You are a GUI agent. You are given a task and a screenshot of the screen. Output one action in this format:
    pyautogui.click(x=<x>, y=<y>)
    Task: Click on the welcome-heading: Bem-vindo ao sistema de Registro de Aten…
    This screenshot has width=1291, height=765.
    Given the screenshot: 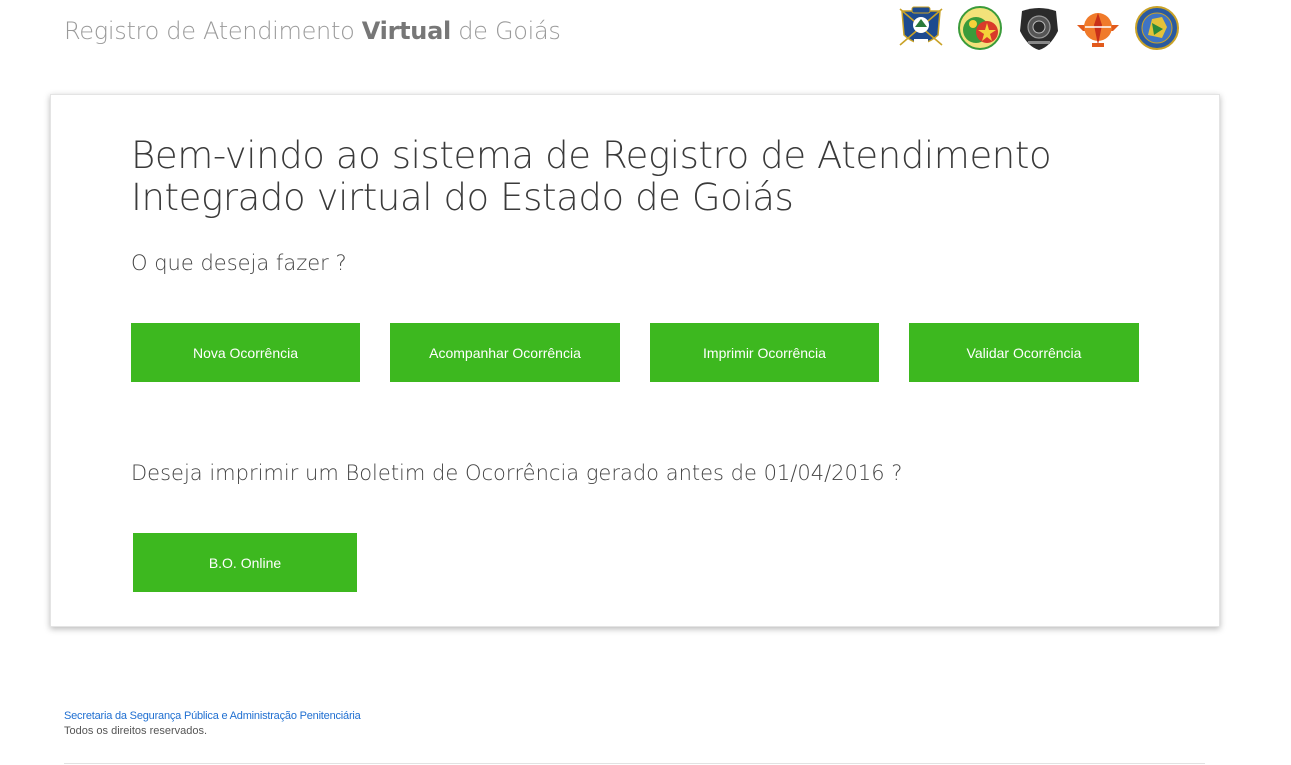 What is the action you would take?
    pyautogui.click(x=591, y=176)
    